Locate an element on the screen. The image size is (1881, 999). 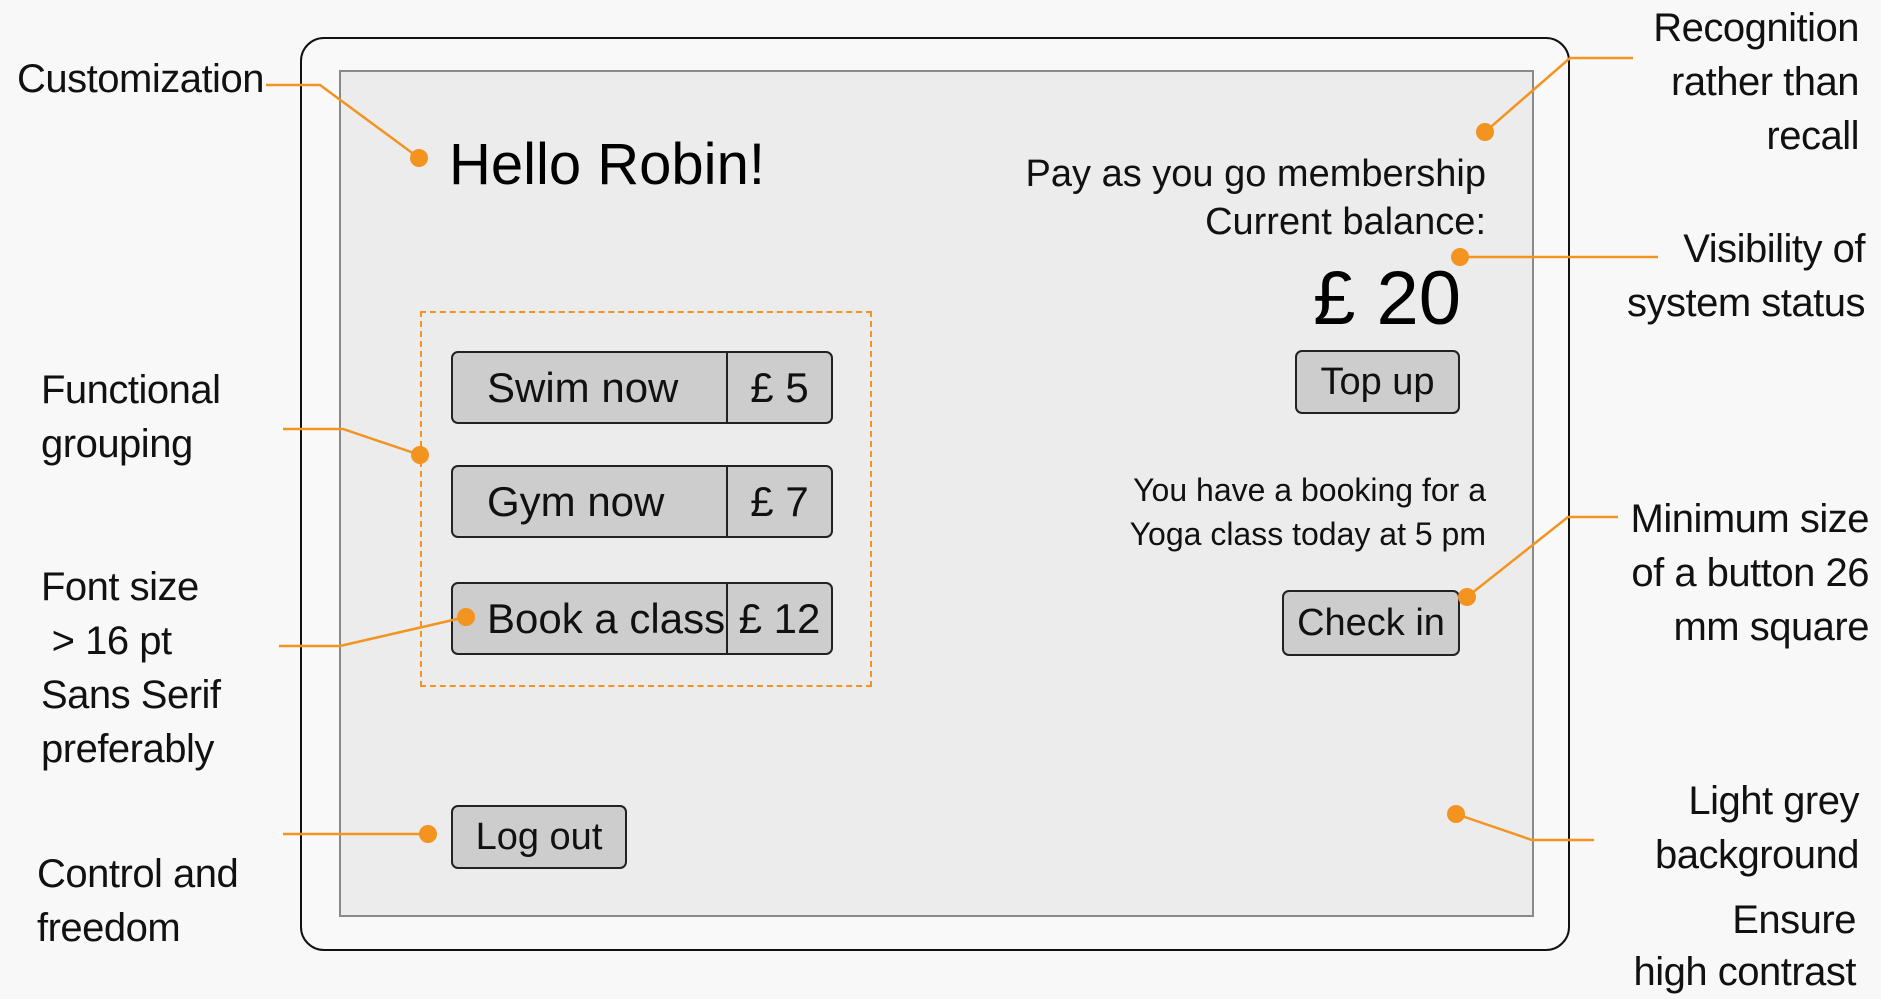
annotation-line: freedom is located at coordinates (109, 928).